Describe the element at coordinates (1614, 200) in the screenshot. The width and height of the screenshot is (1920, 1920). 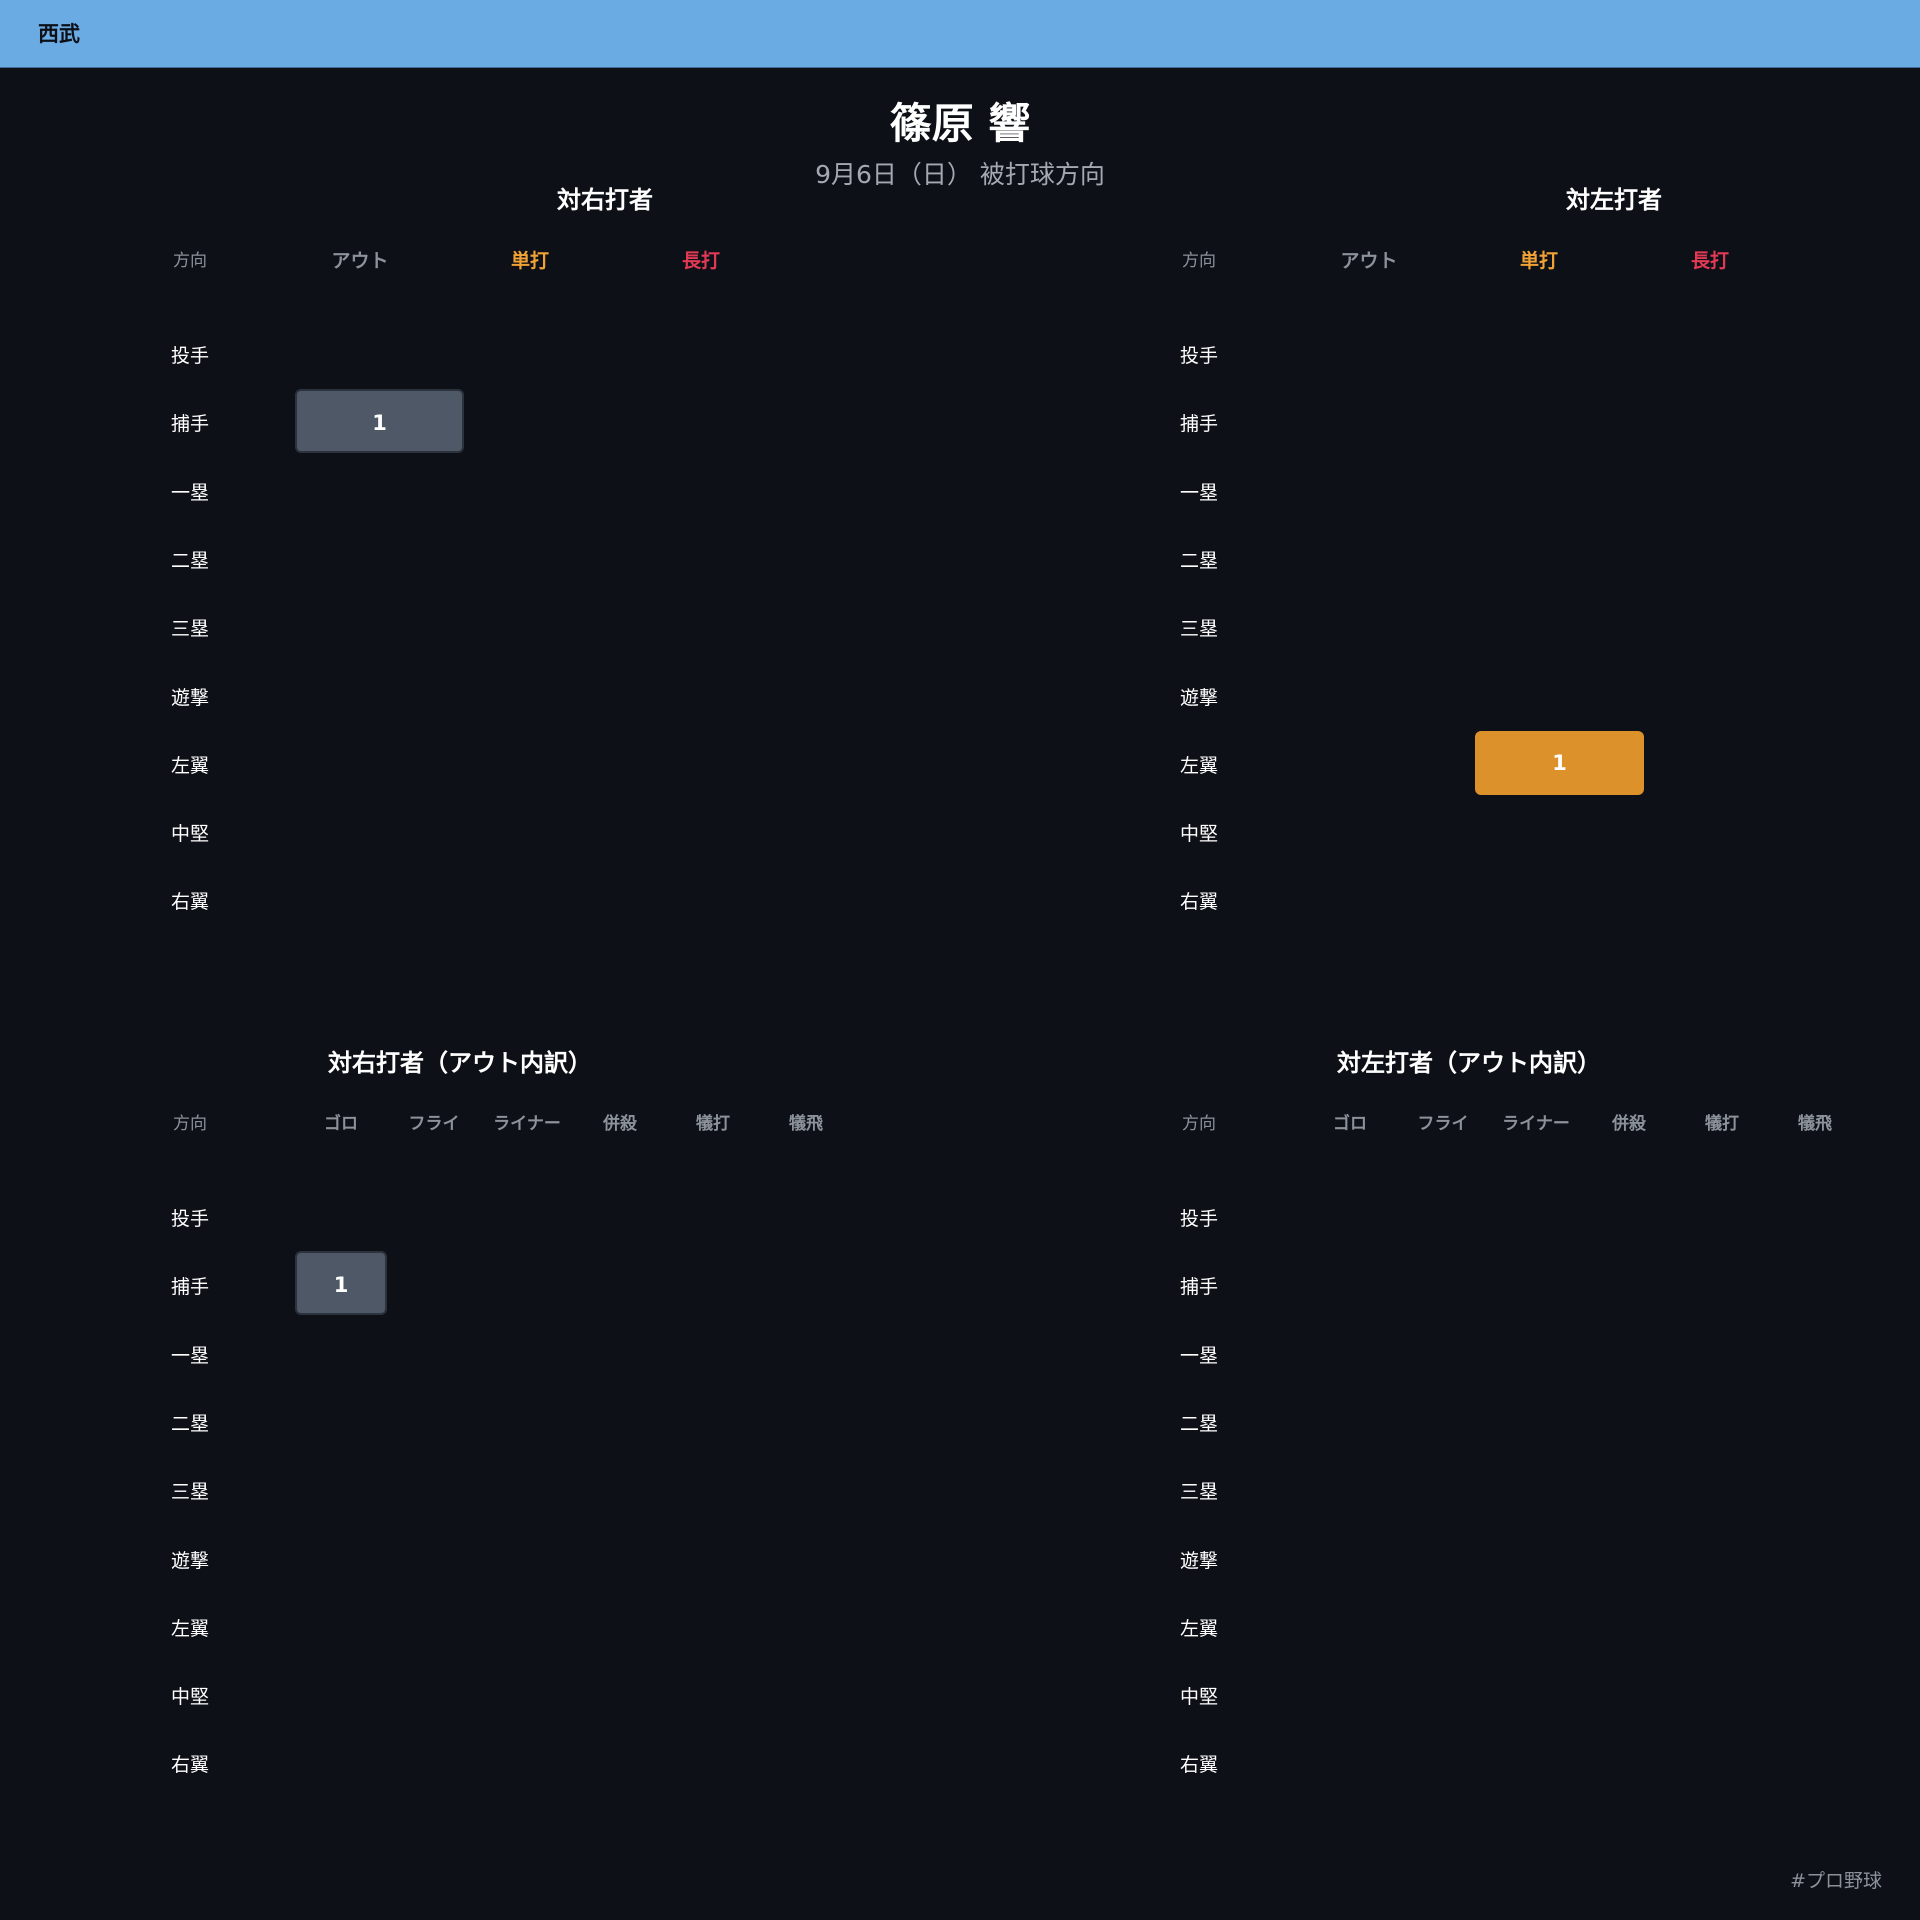
I see `panel-title: 対左打者` at that location.